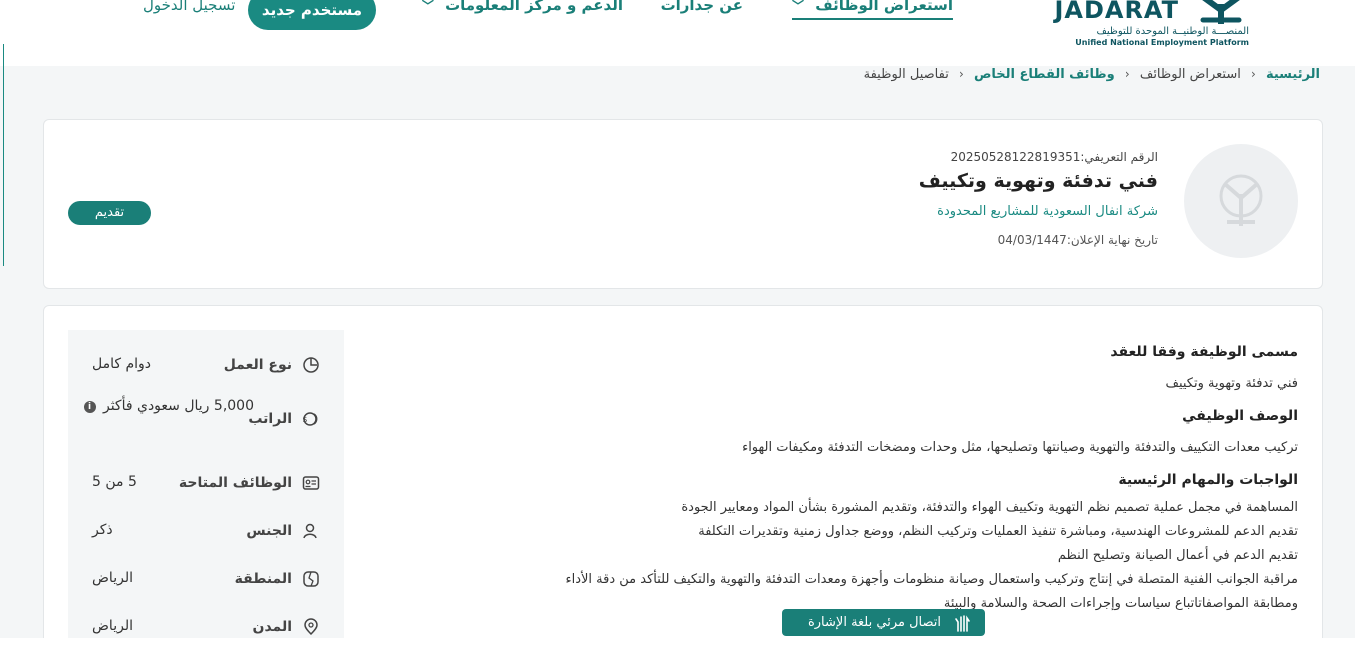  I want to click on register-button: مستخدم جديد, so click(312, 15).